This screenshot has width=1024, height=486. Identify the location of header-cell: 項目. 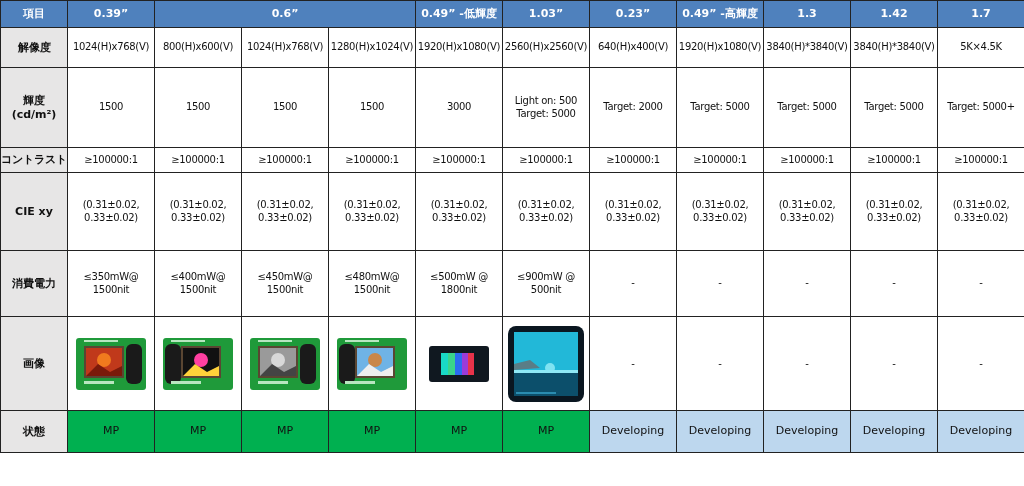
(34, 14).